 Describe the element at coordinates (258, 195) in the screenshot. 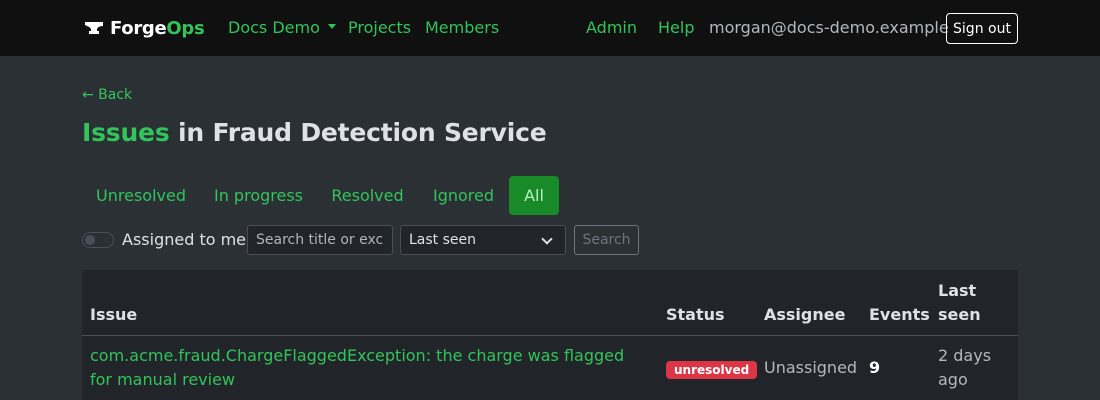

I see `tab-in-progress: In progress` at that location.